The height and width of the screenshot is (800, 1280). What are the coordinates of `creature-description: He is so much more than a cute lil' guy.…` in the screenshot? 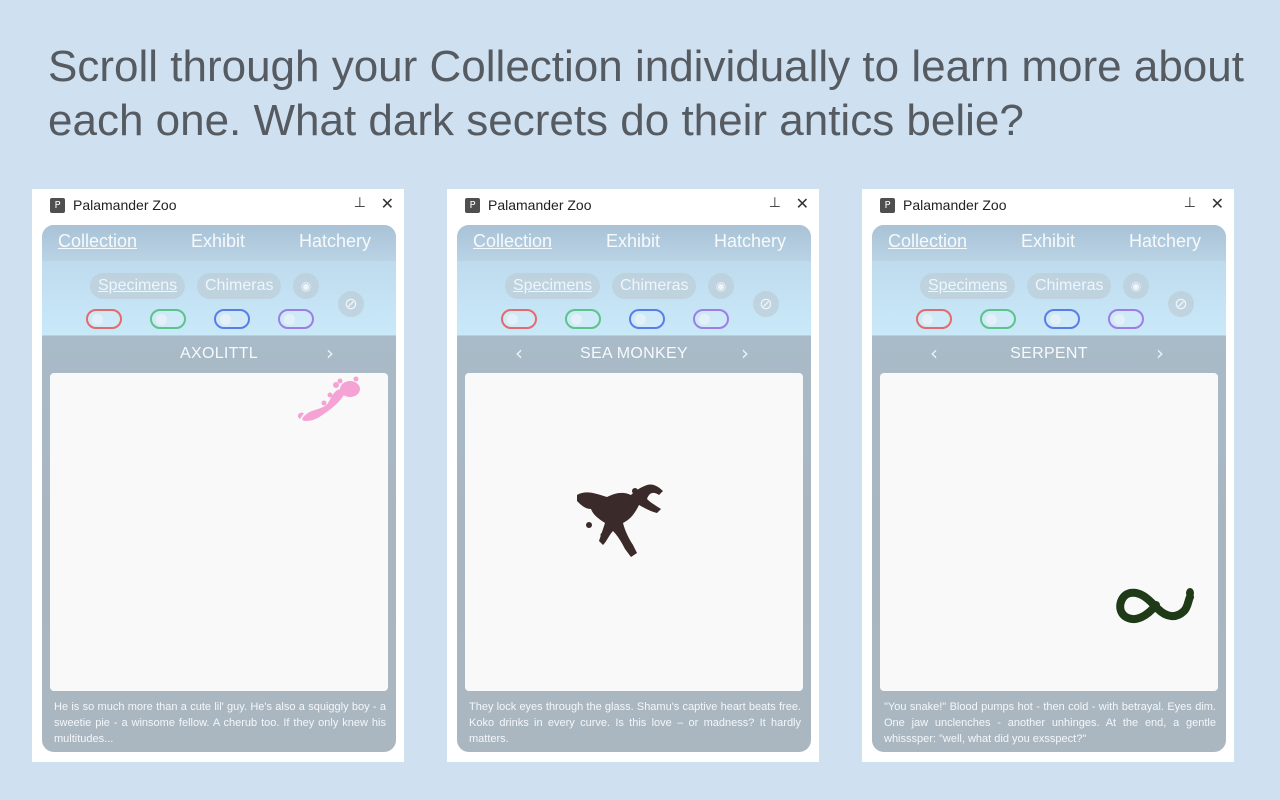 It's located at (220, 723).